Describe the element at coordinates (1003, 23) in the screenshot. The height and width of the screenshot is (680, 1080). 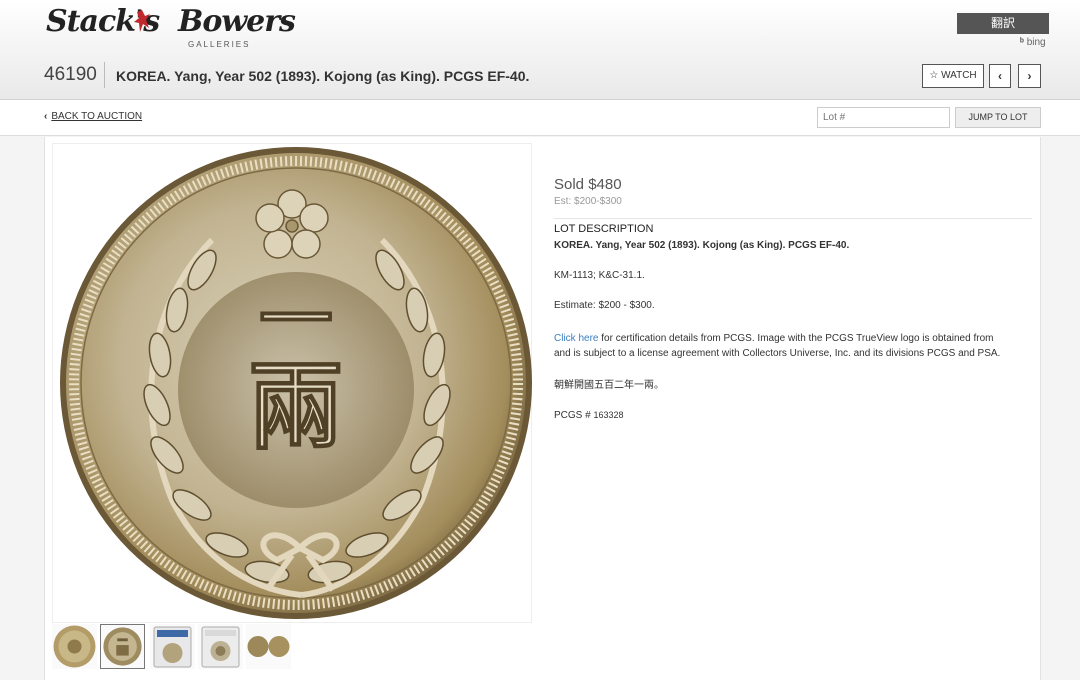
I see `translate-button: 翻訳` at that location.